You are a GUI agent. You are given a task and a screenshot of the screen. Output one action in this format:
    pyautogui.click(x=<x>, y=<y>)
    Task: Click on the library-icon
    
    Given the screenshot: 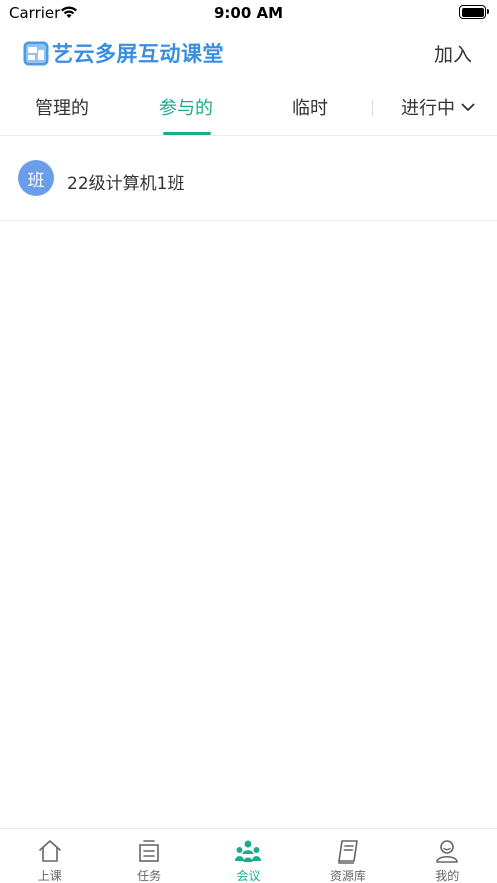 What is the action you would take?
    pyautogui.click(x=348, y=852)
    